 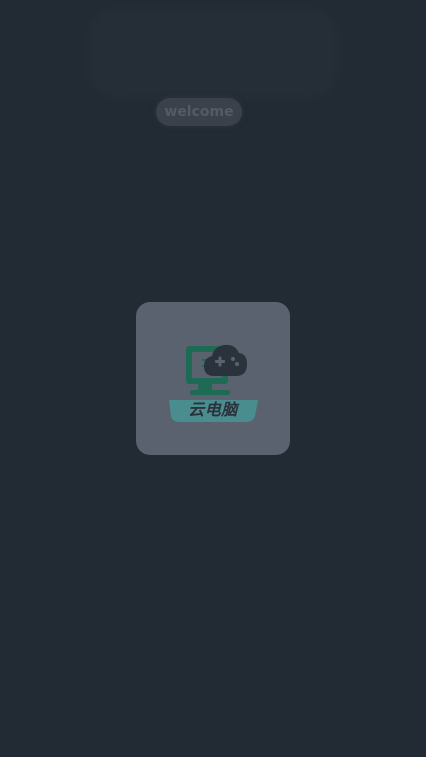 What do you see at coordinates (213, 53) in the screenshot?
I see `header-shadow` at bounding box center [213, 53].